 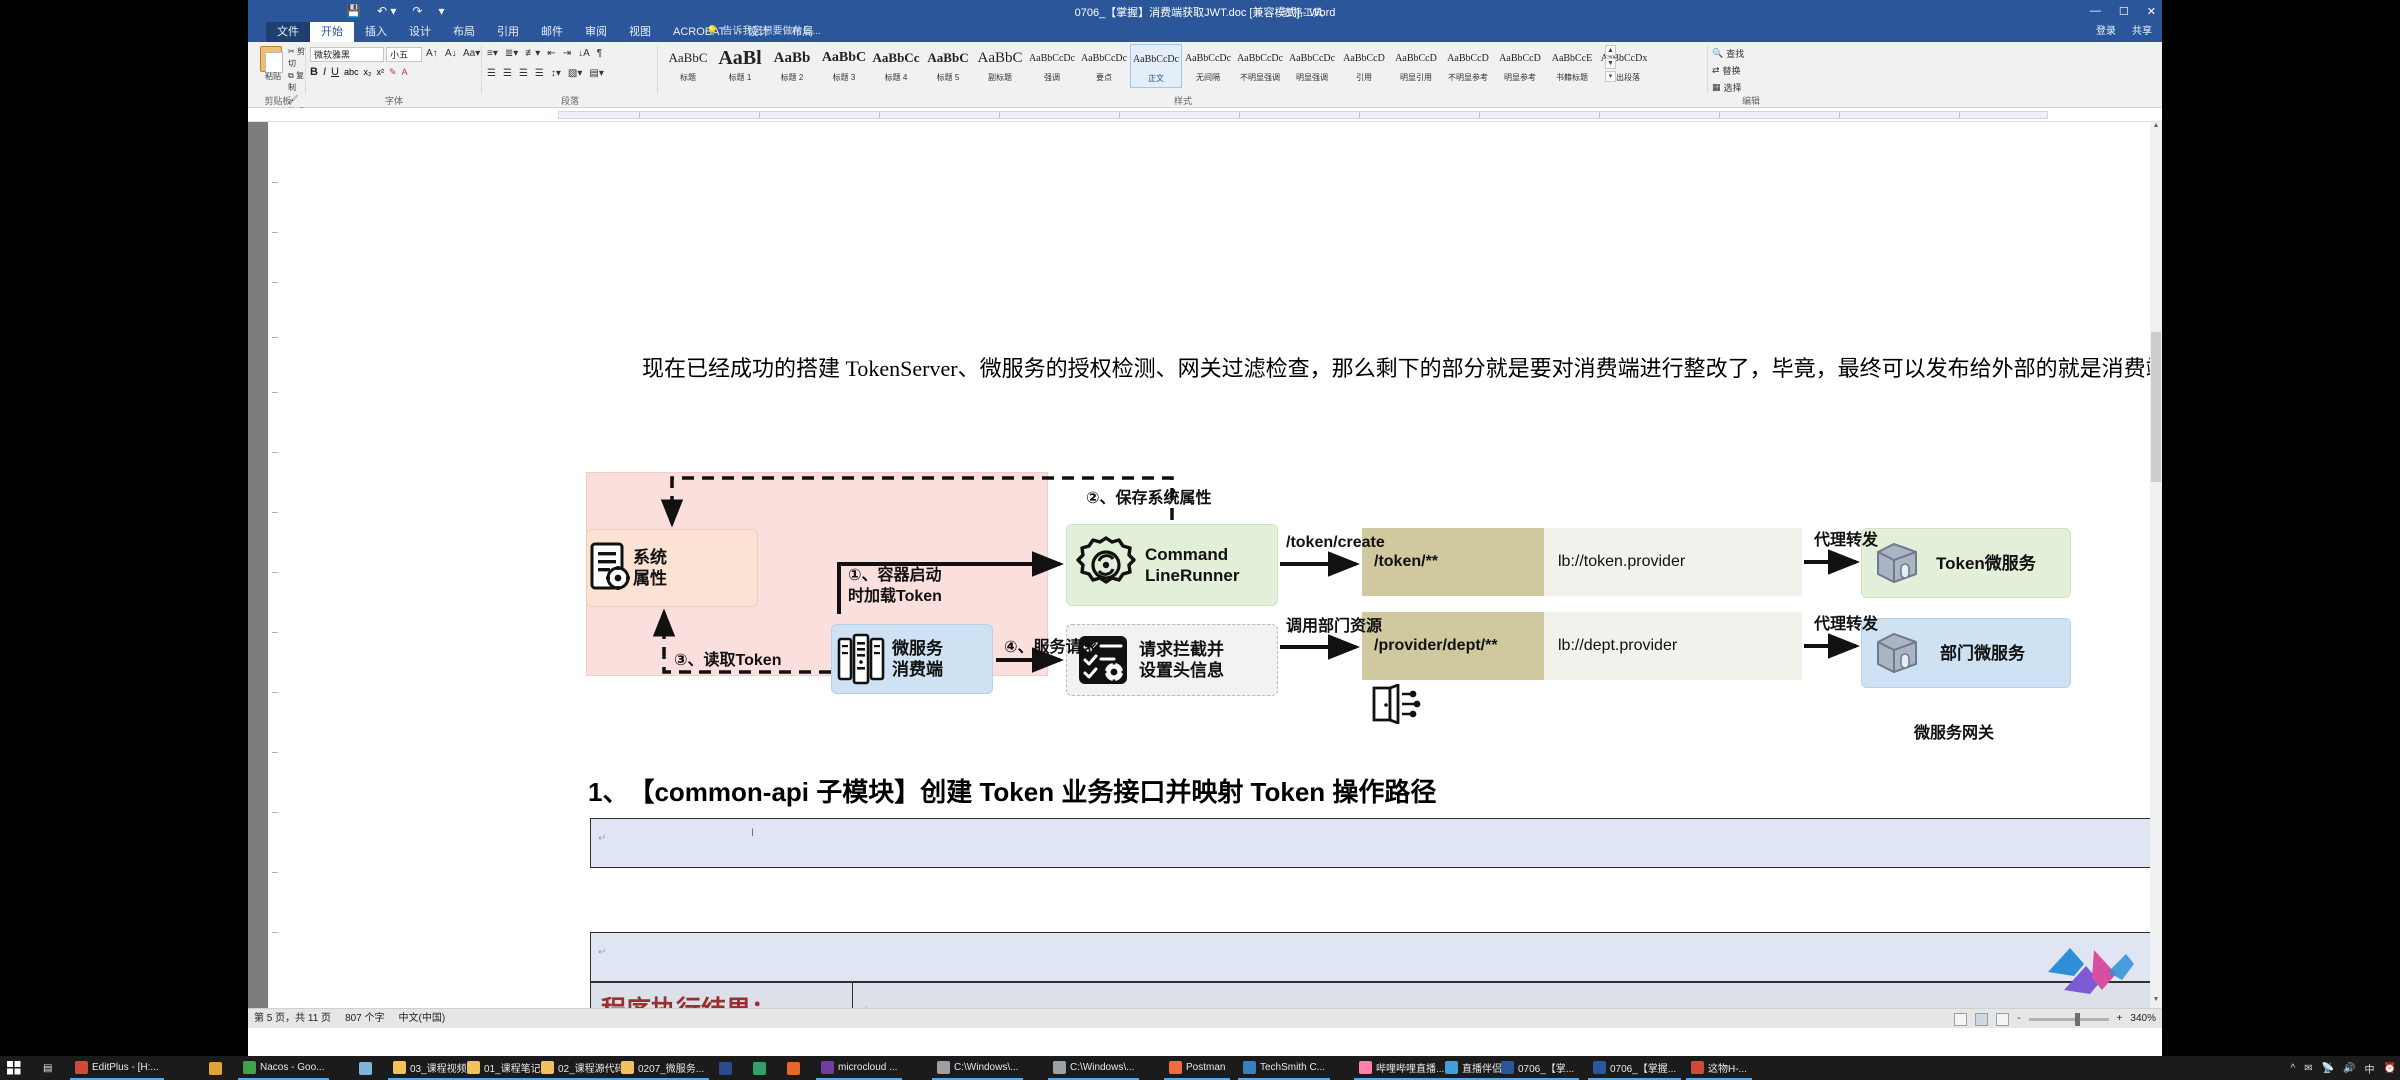 I want to click on ribbon-tab-3: 设计, so click(x=420, y=32).